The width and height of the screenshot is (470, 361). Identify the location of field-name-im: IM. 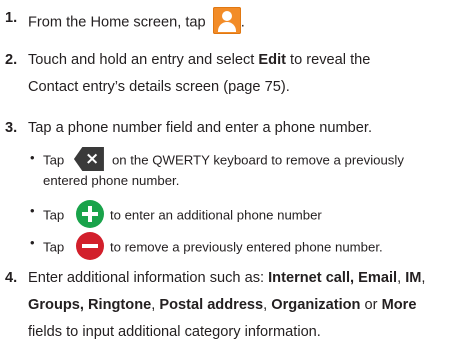
(413, 278).